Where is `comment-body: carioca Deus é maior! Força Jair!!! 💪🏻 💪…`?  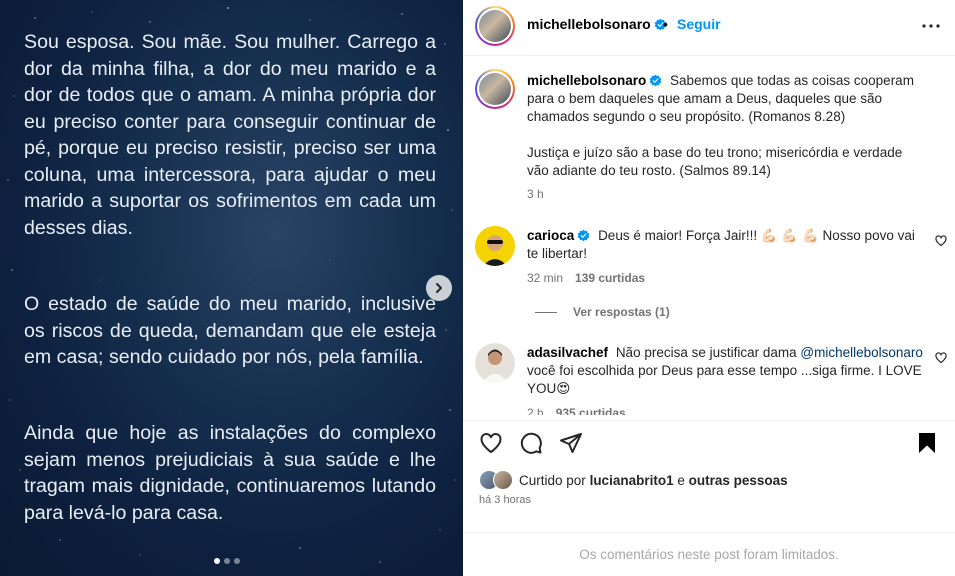
comment-body: carioca Deus é maior! Força Jair!!! 💪🏻 💪… is located at coordinates (727, 245).